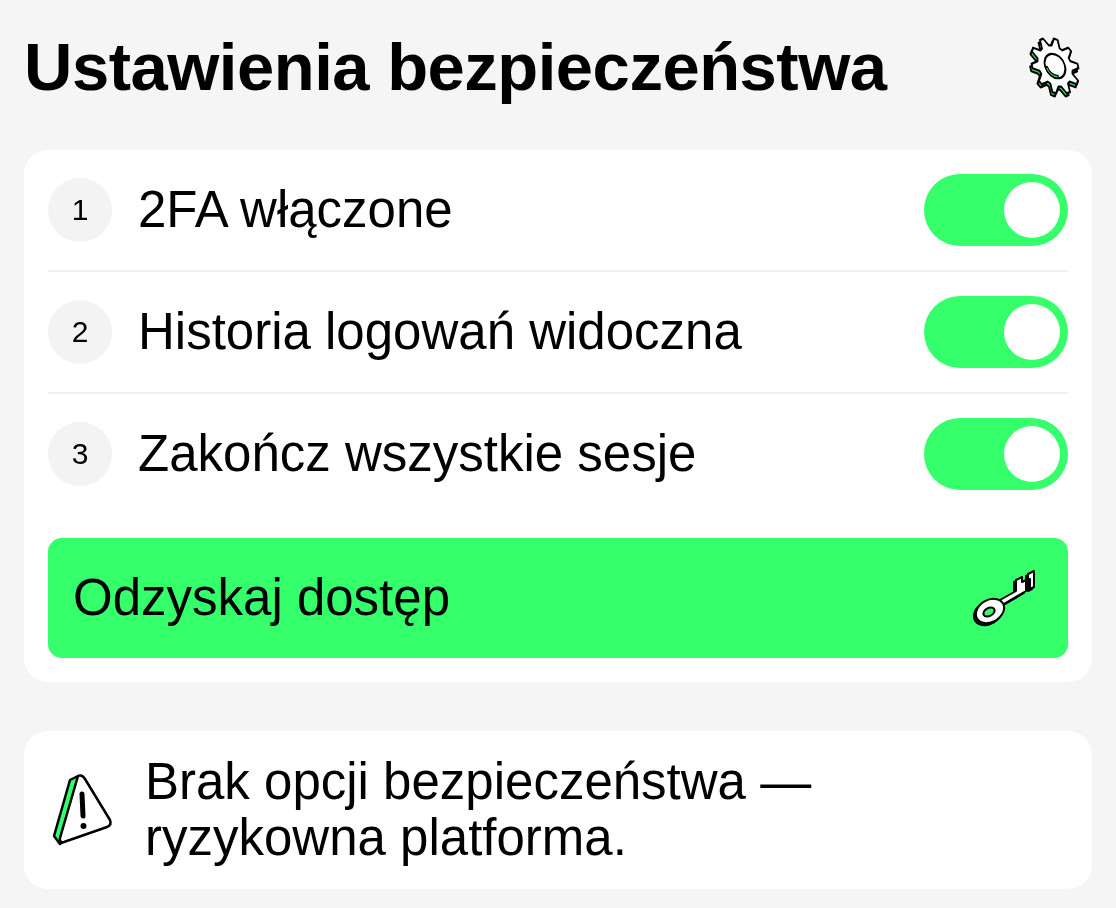 This screenshot has height=908, width=1116. I want to click on recover-access-button: Odzyskaj dostęp, so click(558, 598).